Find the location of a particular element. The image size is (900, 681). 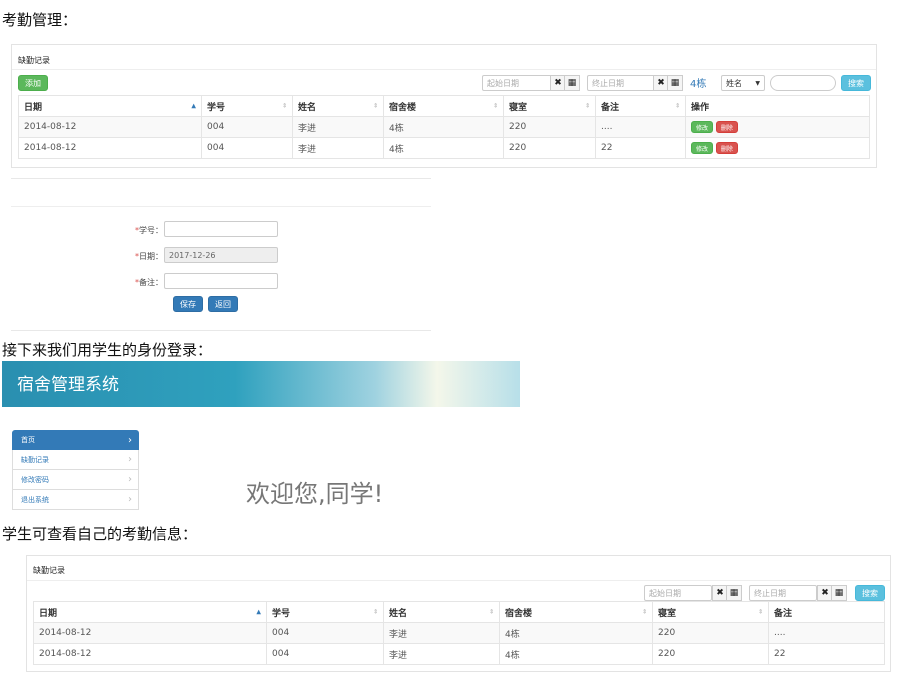

chevron-down-icon: ▼ is located at coordinates (757, 83).